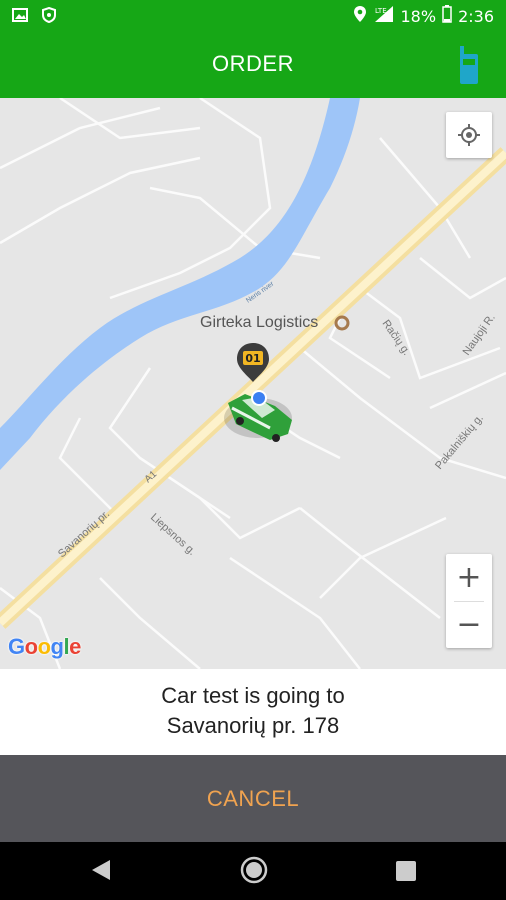  I want to click on divider, so click(469, 601).